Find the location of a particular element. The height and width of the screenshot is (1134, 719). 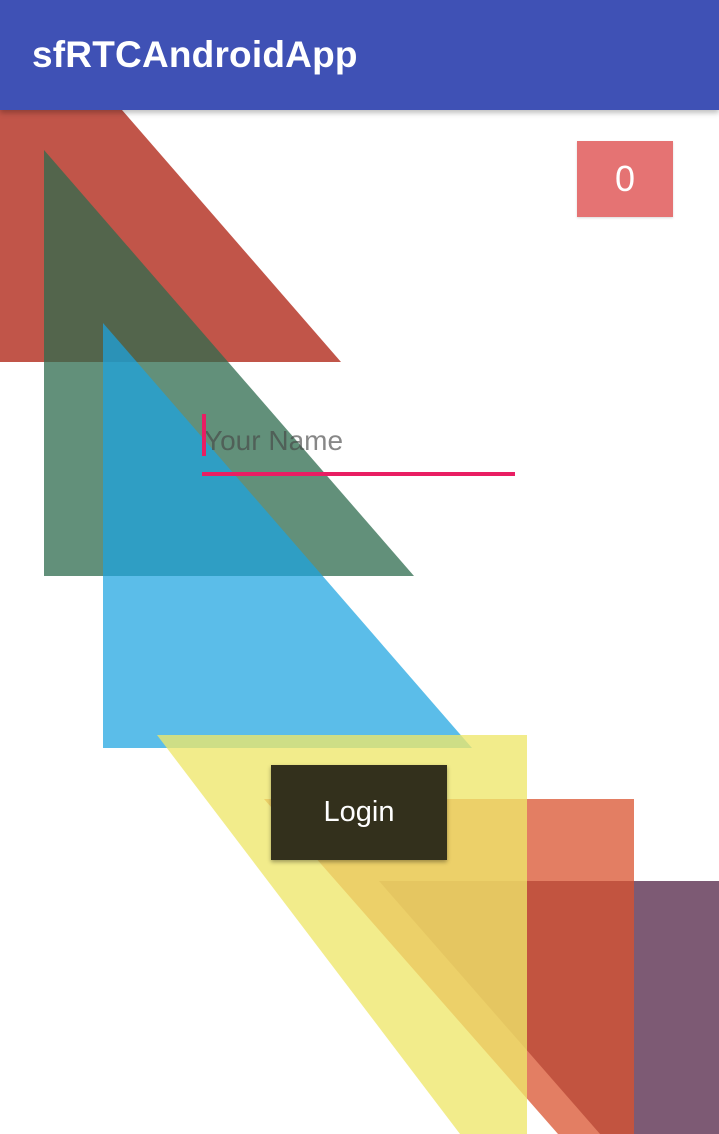

app-bar: sfRTCAndroidApp is located at coordinates (359, 55).